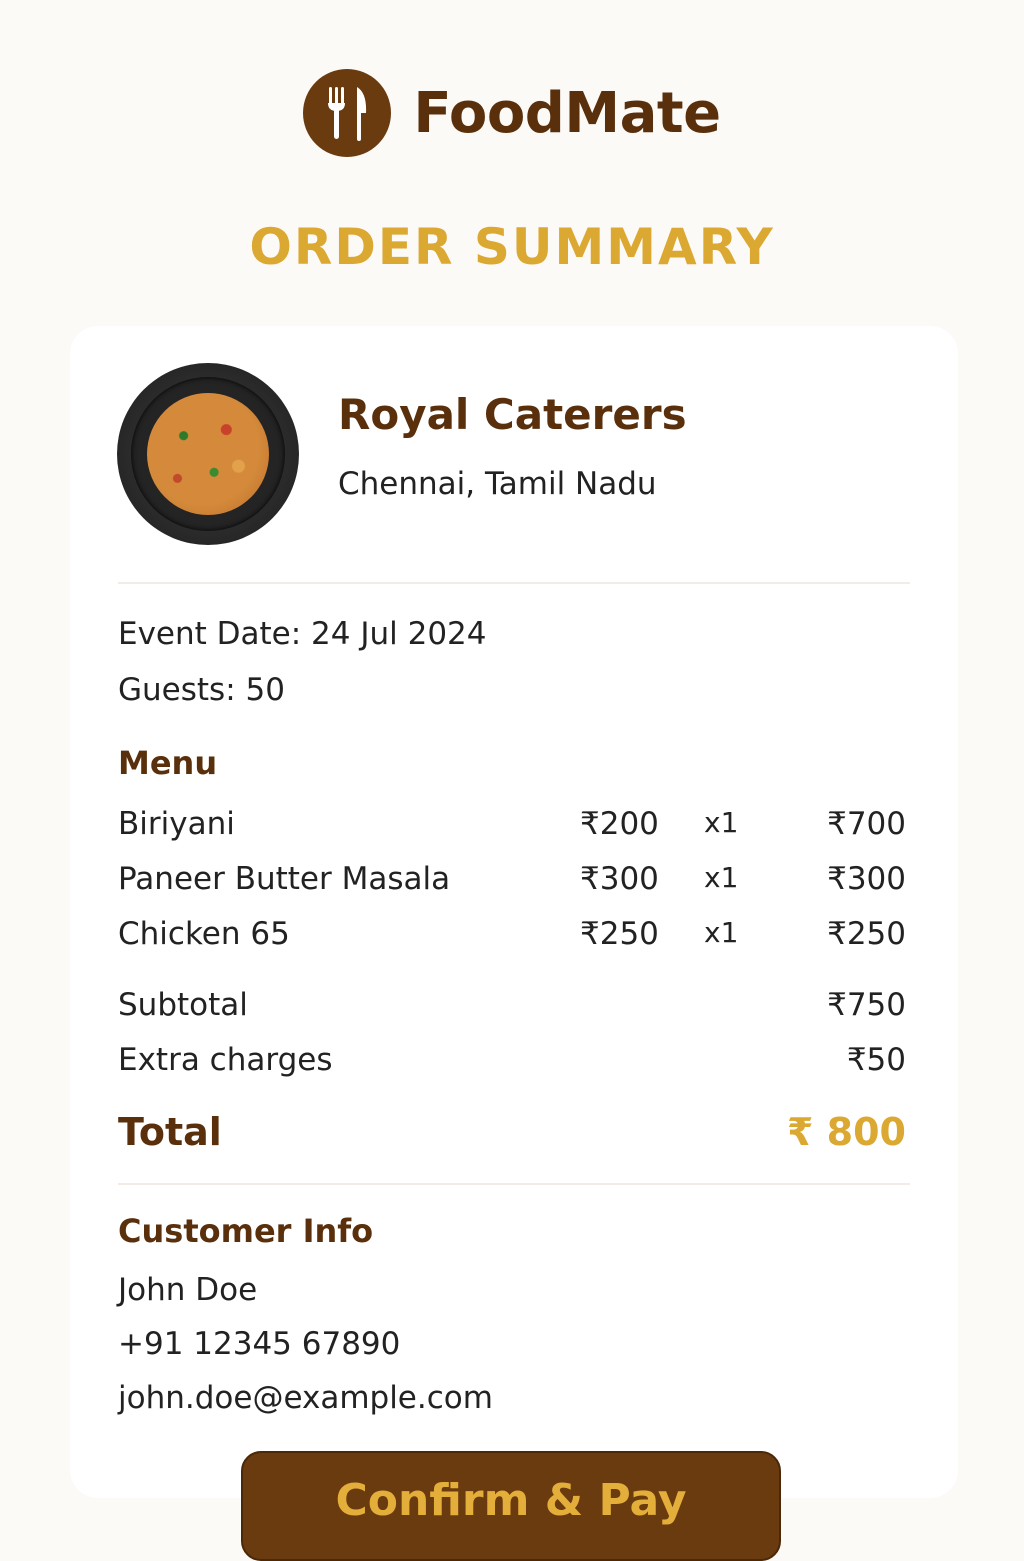  Describe the element at coordinates (512, 1064) in the screenshot. I see `extra-charges-row: Extra charges ₹50` at that location.